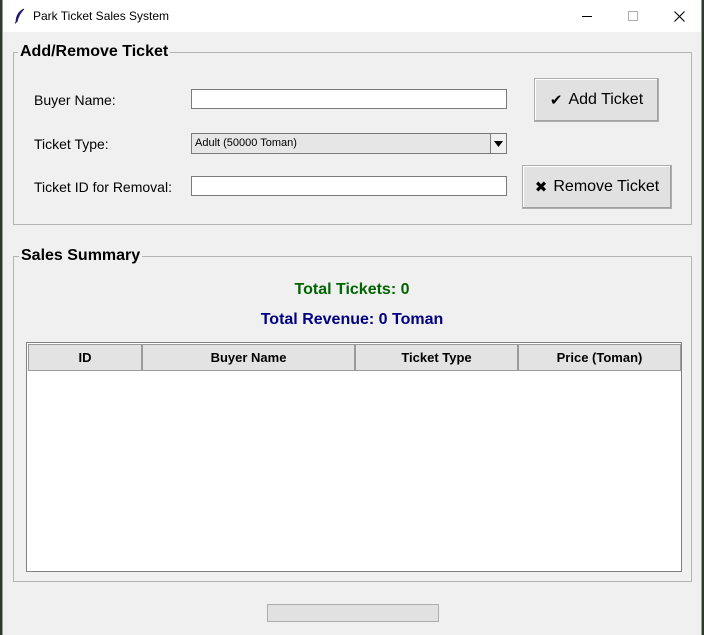  Describe the element at coordinates (246, 143) in the screenshot. I see `ticket-type-selected: Adult (50000 Toman)` at that location.